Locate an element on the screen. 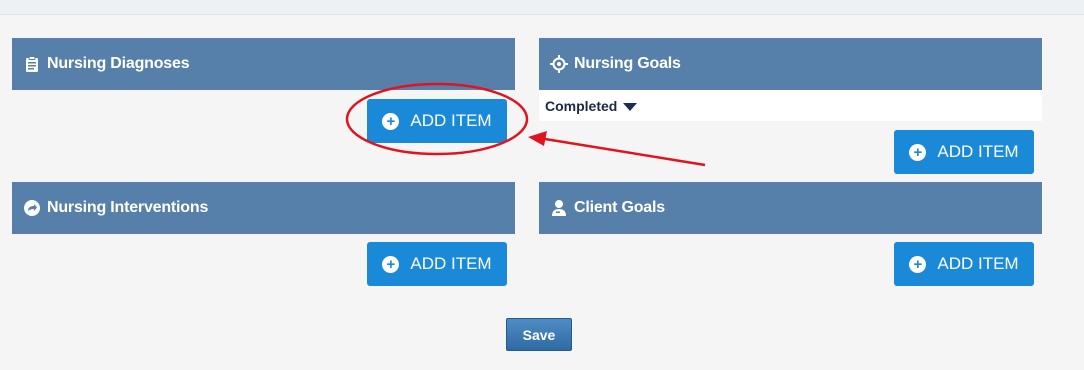 This screenshot has height=370, width=1084. panel-title: Nursing Goals is located at coordinates (627, 63).